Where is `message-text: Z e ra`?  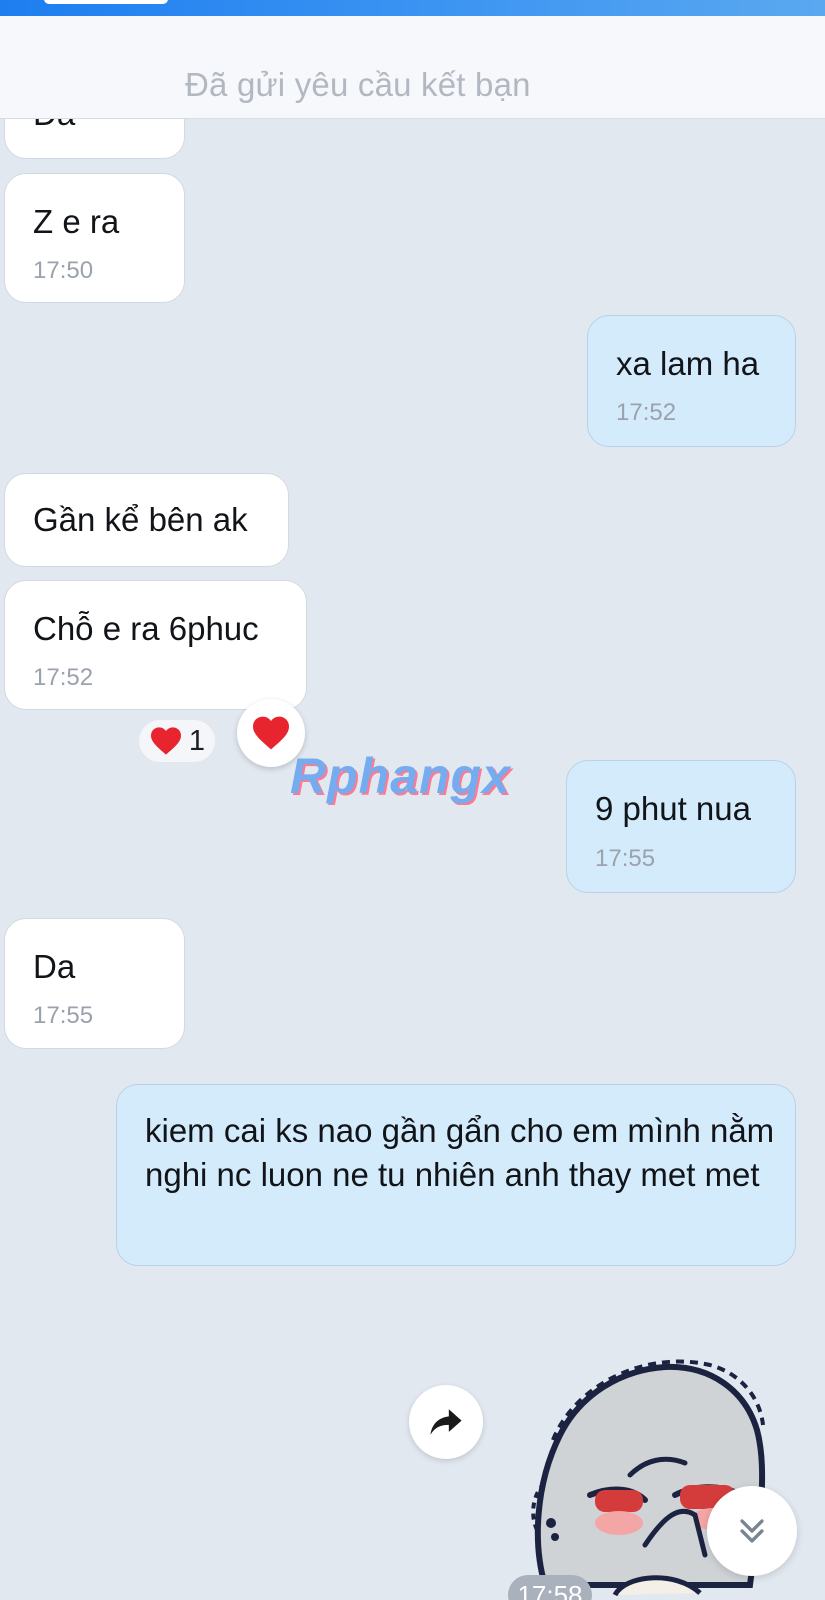 message-text: Z e ra is located at coordinates (76, 221).